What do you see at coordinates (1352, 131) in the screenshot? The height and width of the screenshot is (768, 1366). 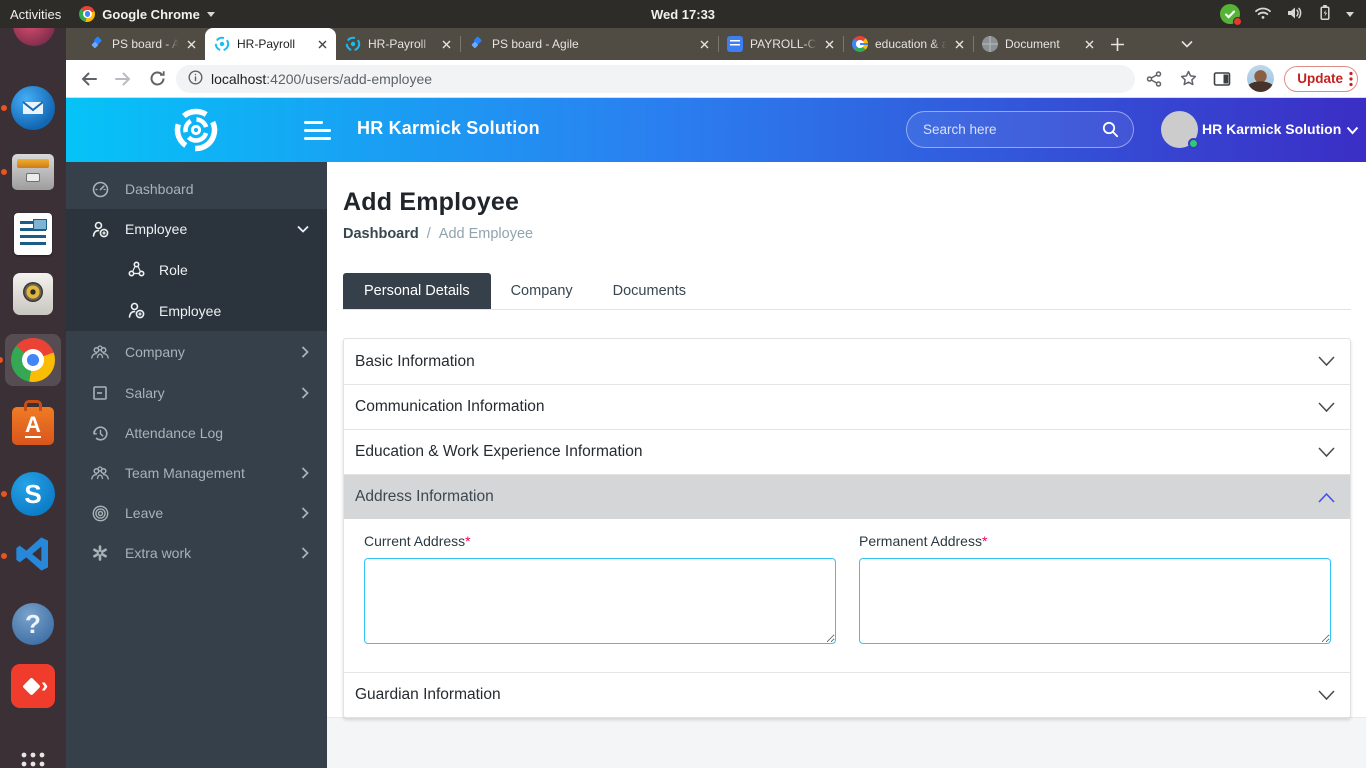 I see `profile-chevron-down-icon` at bounding box center [1352, 131].